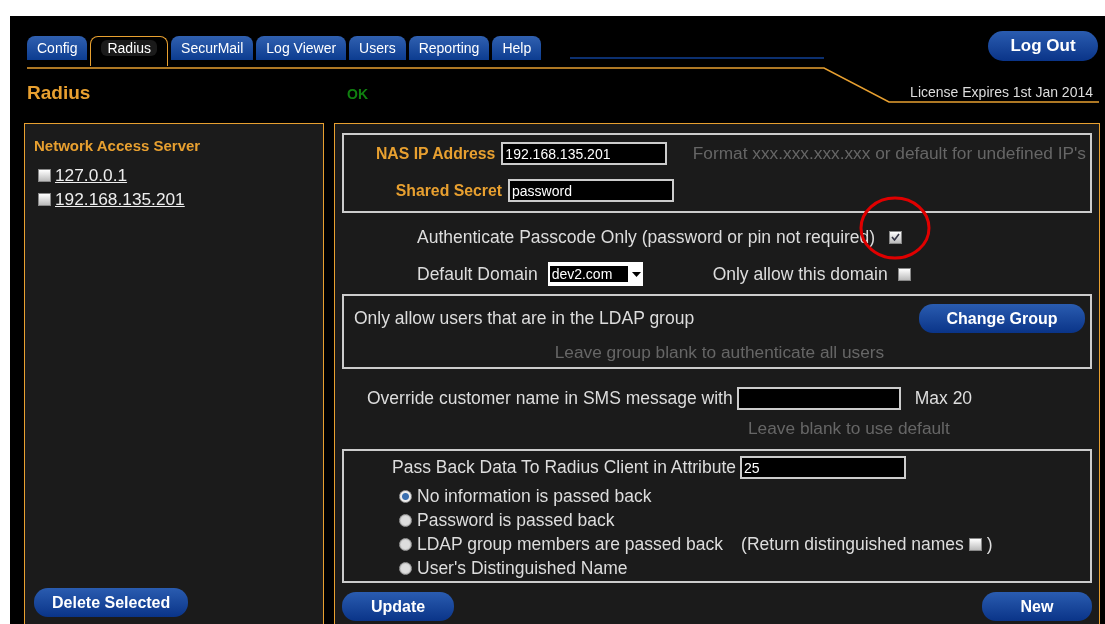 The height and width of the screenshot is (624, 1105). What do you see at coordinates (477, 274) in the screenshot?
I see `field-label: Default Domain` at bounding box center [477, 274].